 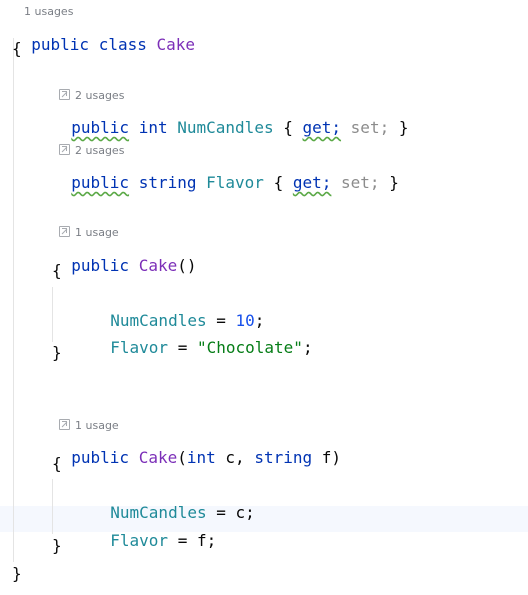 I want to click on constructor-params: public Cake(int c, string f), so click(x=196, y=446).